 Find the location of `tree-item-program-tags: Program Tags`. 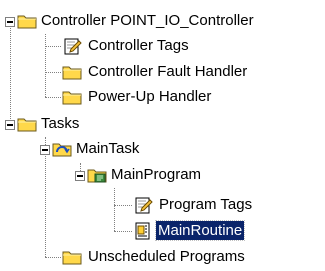

tree-item-program-tags: Program Tags is located at coordinates (205, 204).